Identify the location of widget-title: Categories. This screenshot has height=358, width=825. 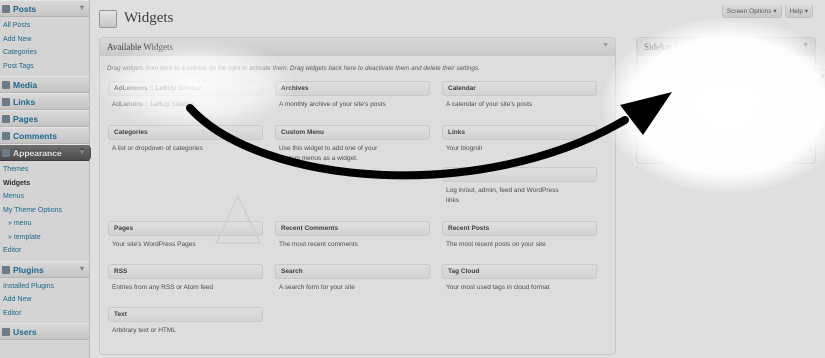
(185, 132).